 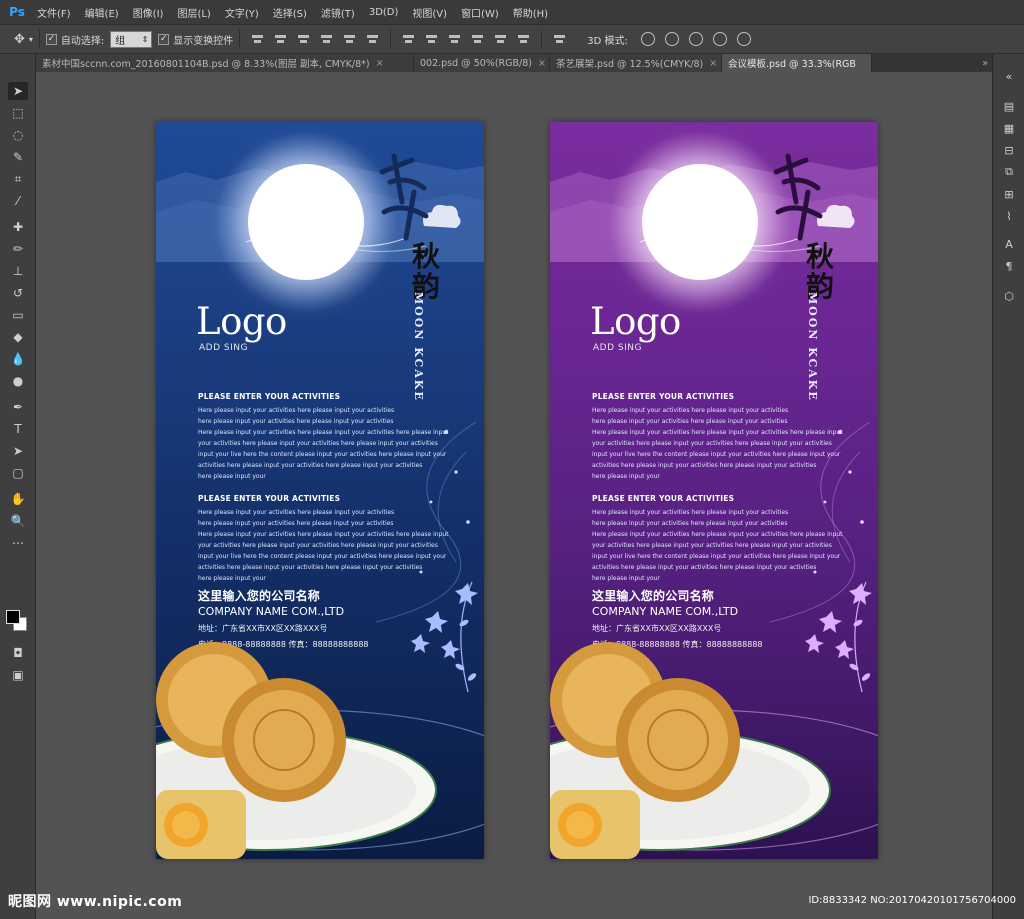 What do you see at coordinates (18, 337) in the screenshot?
I see `paint-bucket-tool-icon: ◆` at bounding box center [18, 337].